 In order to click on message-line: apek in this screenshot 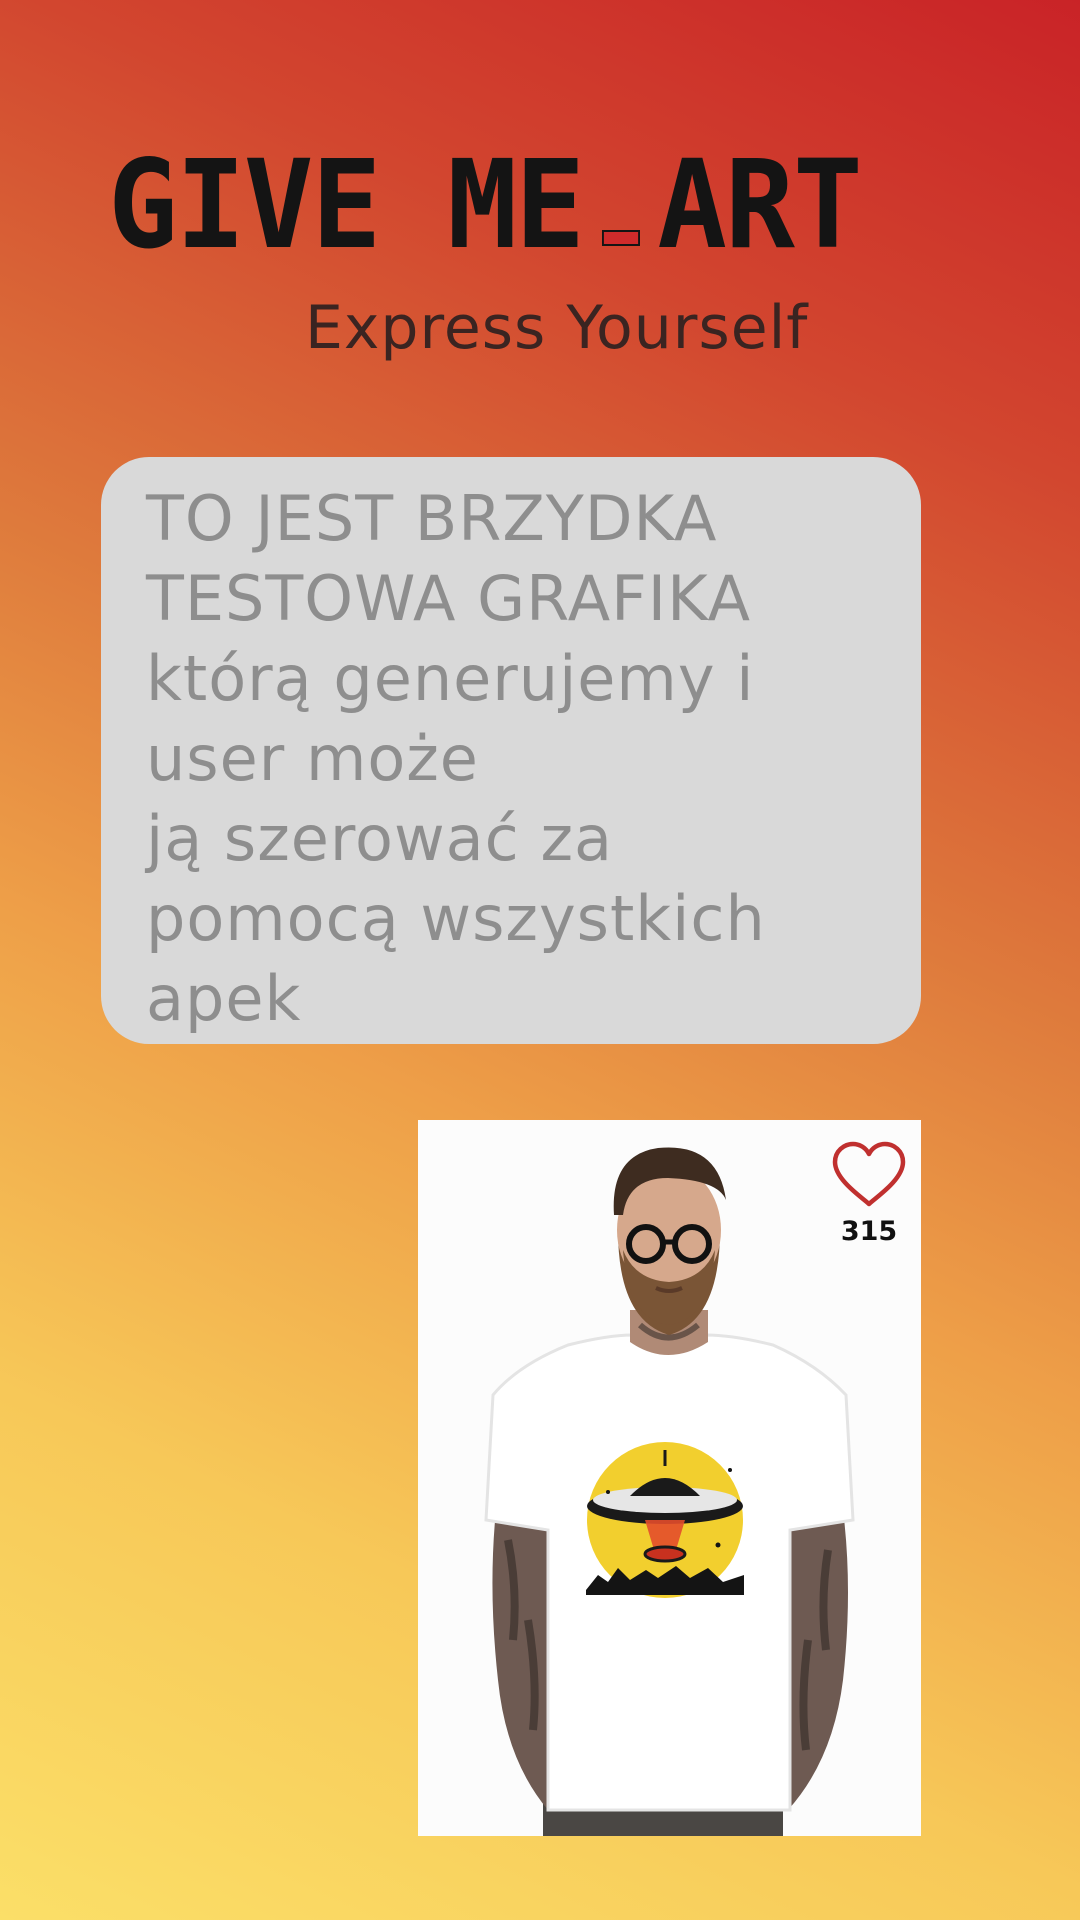, I will do `click(224, 998)`.